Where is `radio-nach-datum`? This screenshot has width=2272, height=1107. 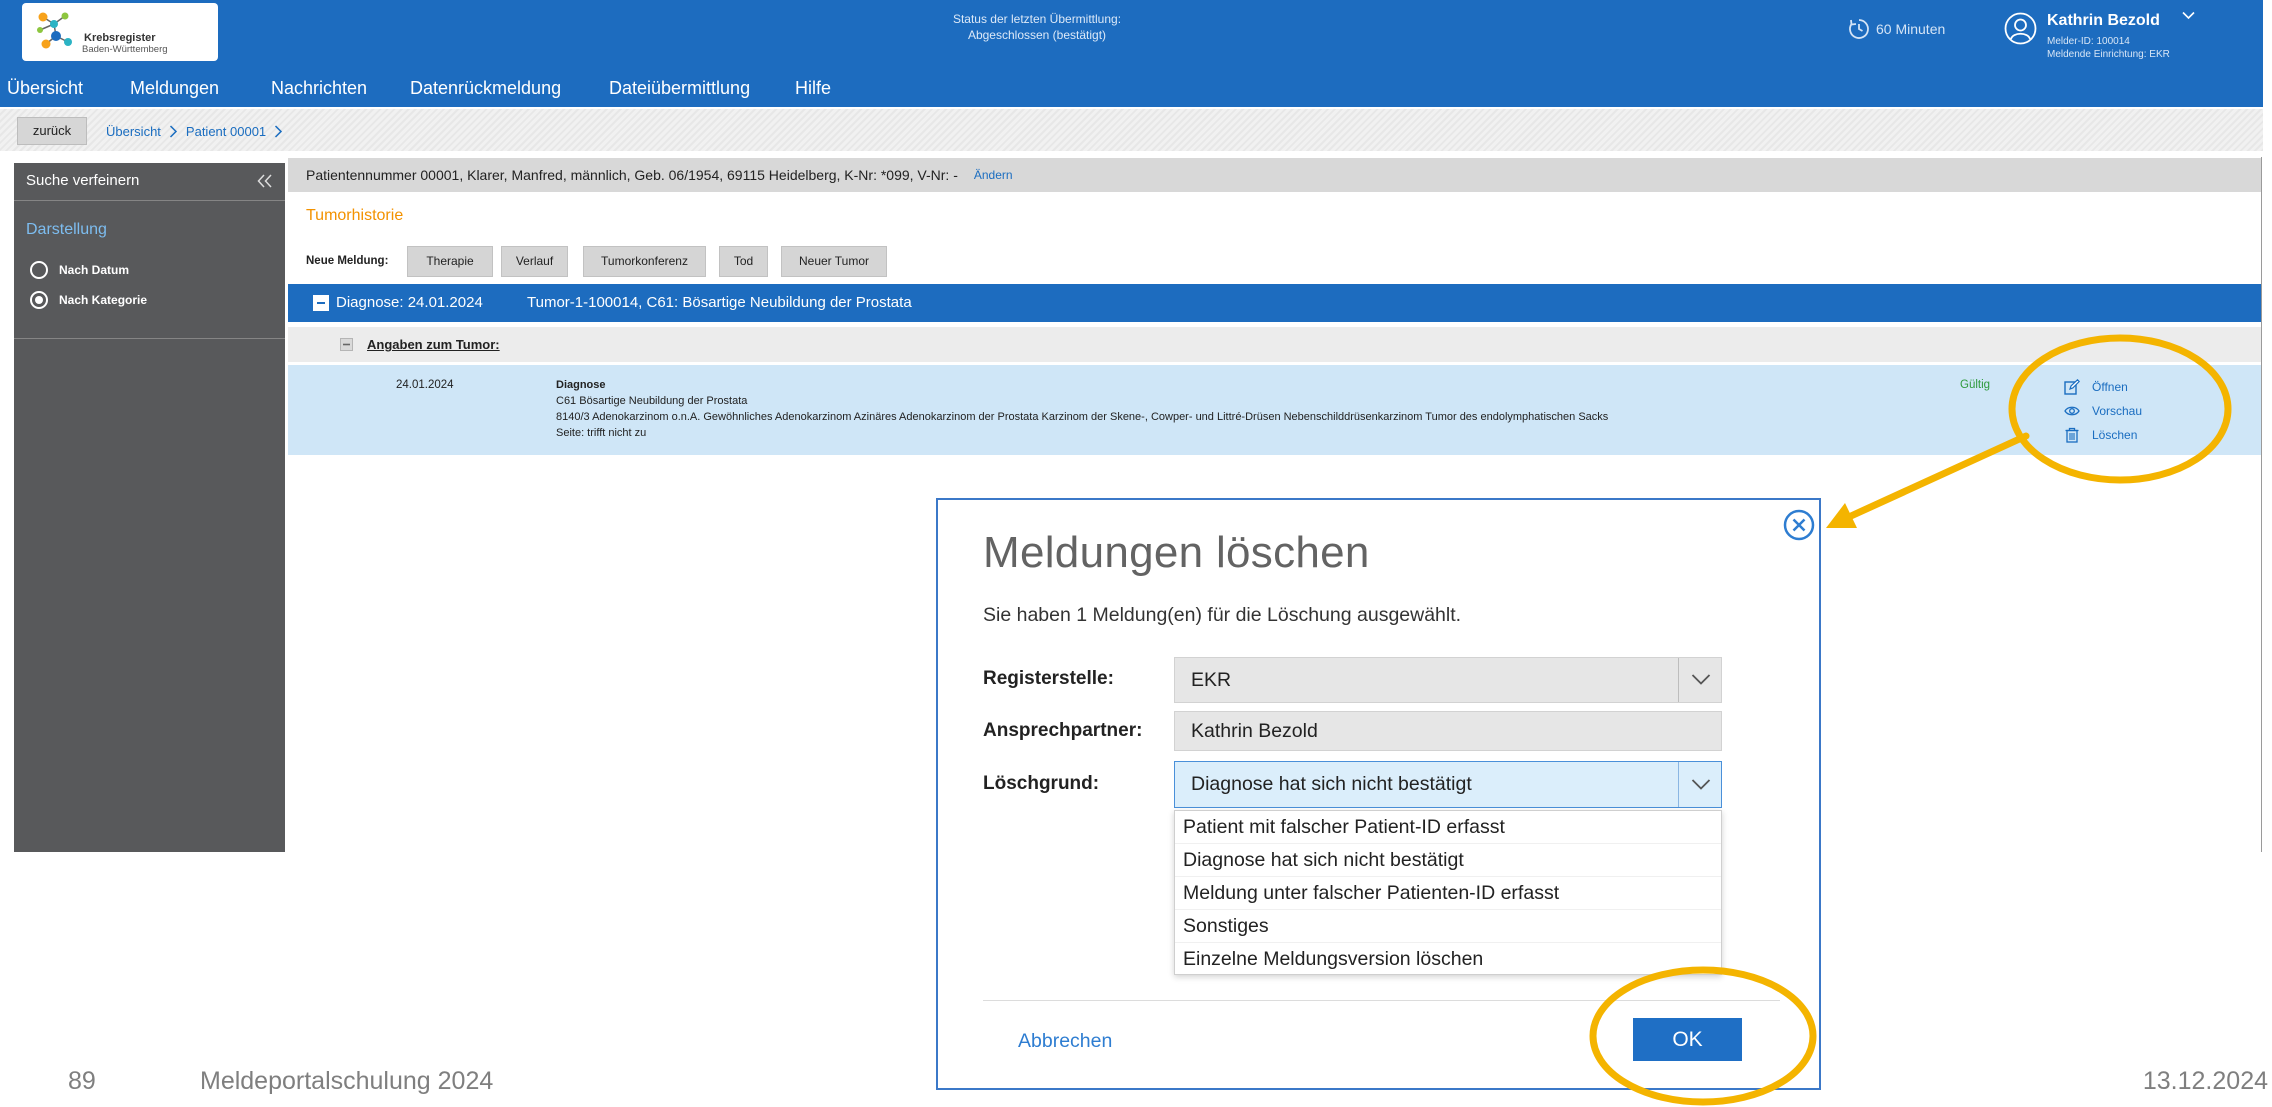 radio-nach-datum is located at coordinates (39, 270).